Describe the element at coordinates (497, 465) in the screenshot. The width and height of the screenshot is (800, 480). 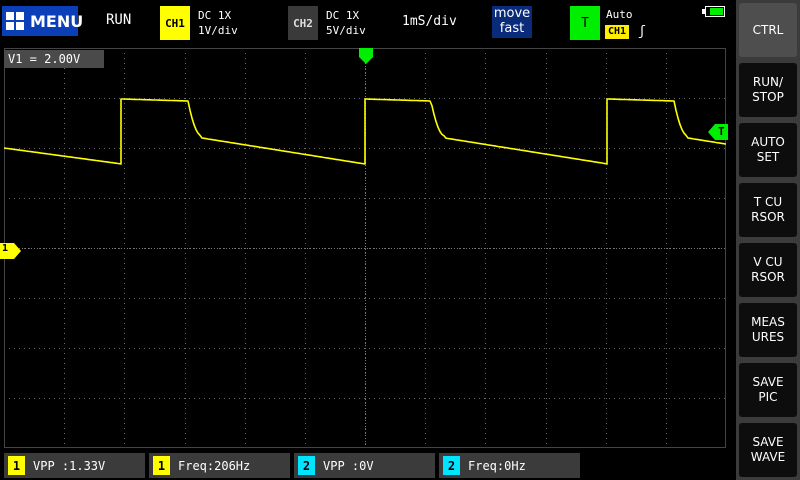
I see `measurement-value: Freq:0Hz` at that location.